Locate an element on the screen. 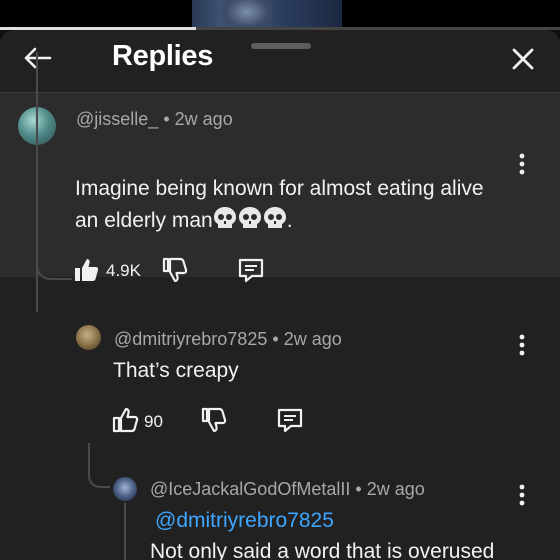  thread-connector is located at coordinates (54, 269).